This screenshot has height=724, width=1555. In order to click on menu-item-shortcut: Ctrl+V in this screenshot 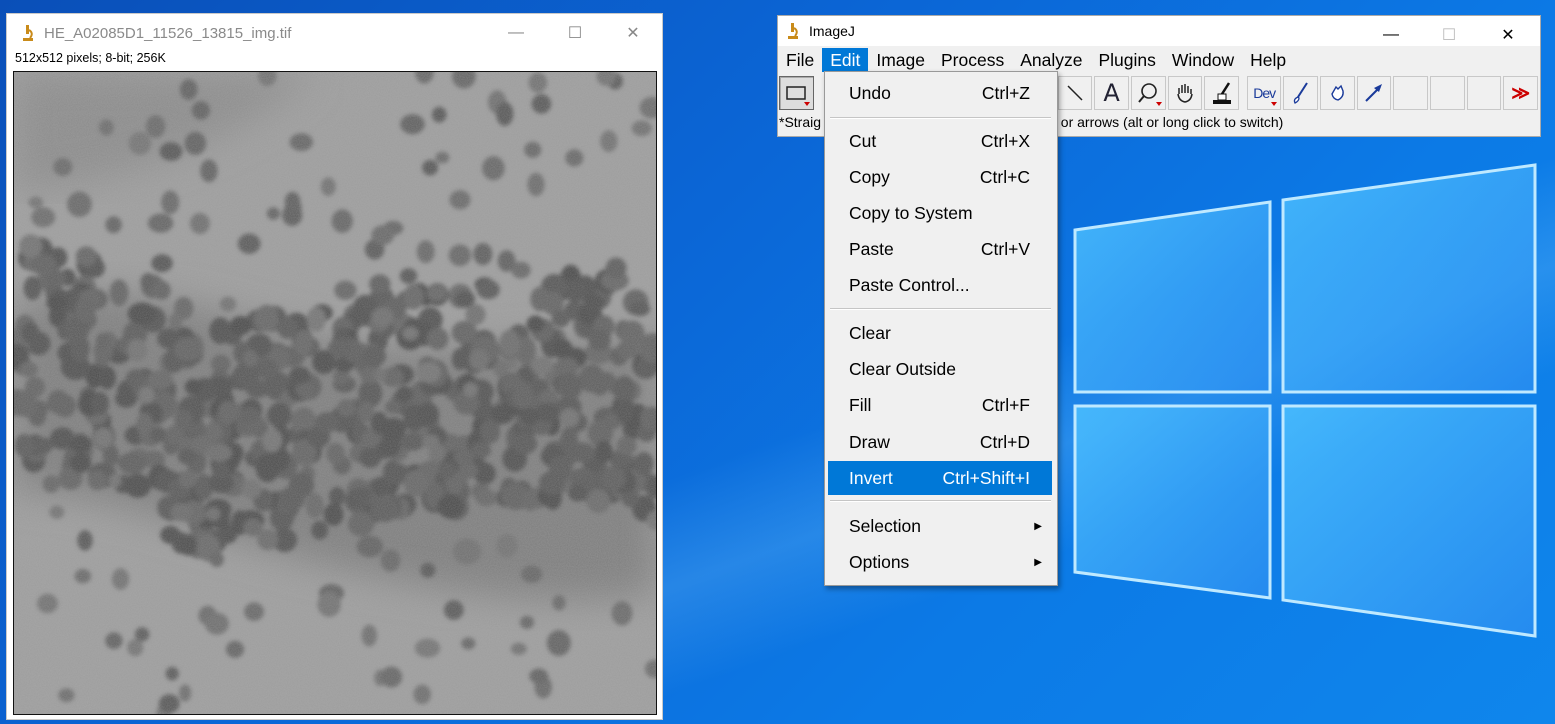, I will do `click(1005, 248)`.